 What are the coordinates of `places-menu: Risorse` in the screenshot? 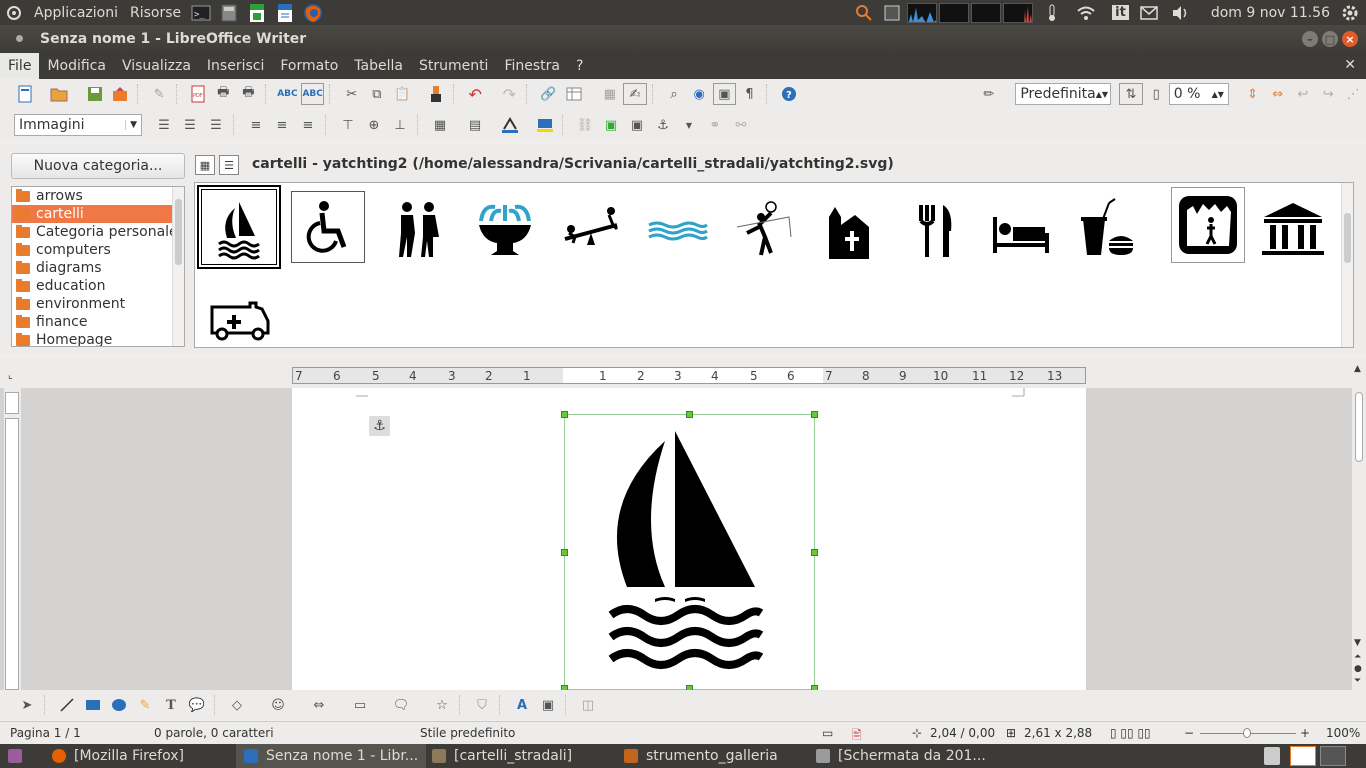 It's located at (155, 13).